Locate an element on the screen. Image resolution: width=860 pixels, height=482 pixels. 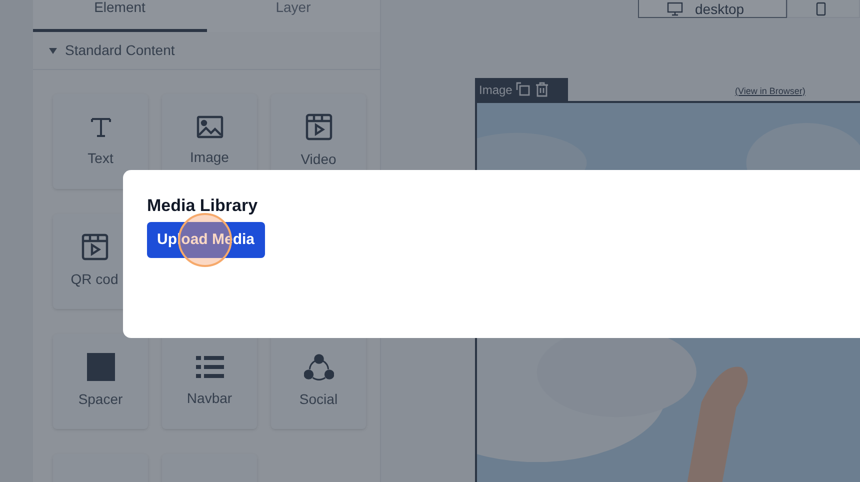
square-icon is located at coordinates (100, 367).